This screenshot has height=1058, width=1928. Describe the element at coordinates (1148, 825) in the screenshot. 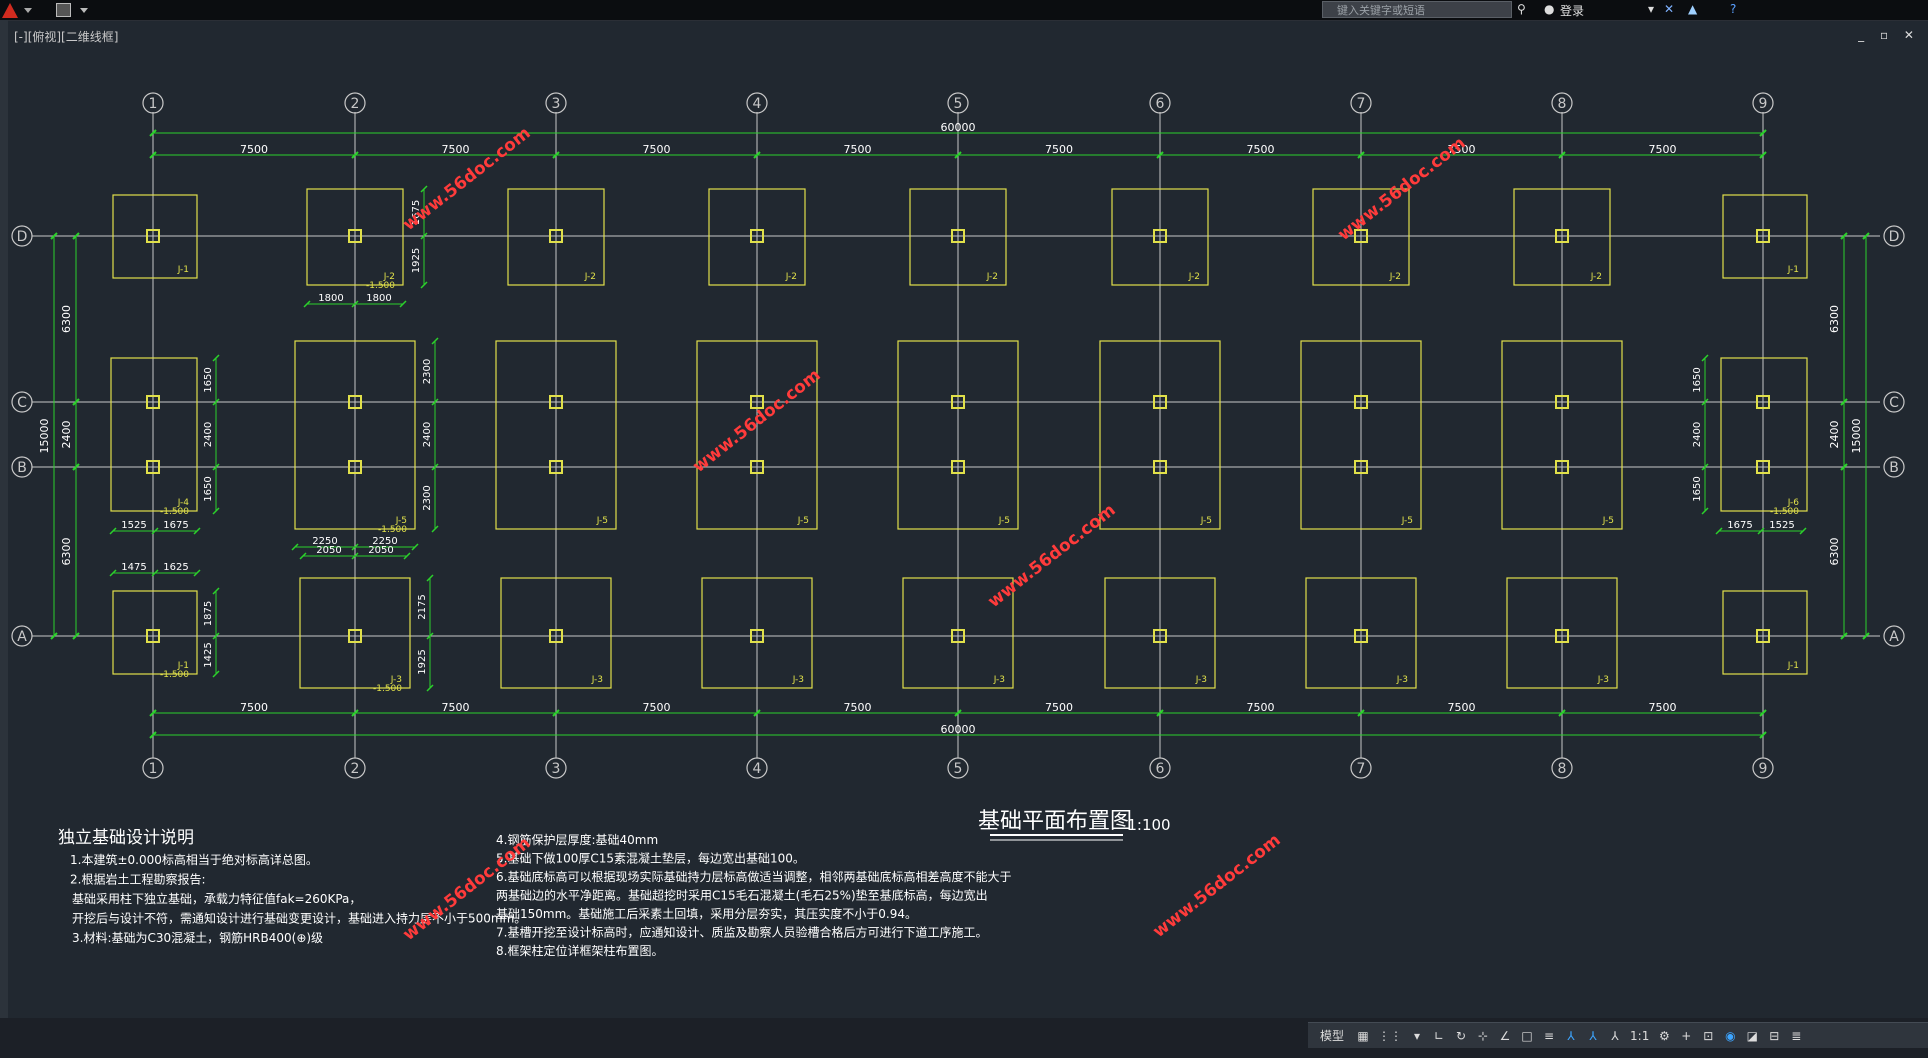

I see `drawing-scale: 1:100` at that location.